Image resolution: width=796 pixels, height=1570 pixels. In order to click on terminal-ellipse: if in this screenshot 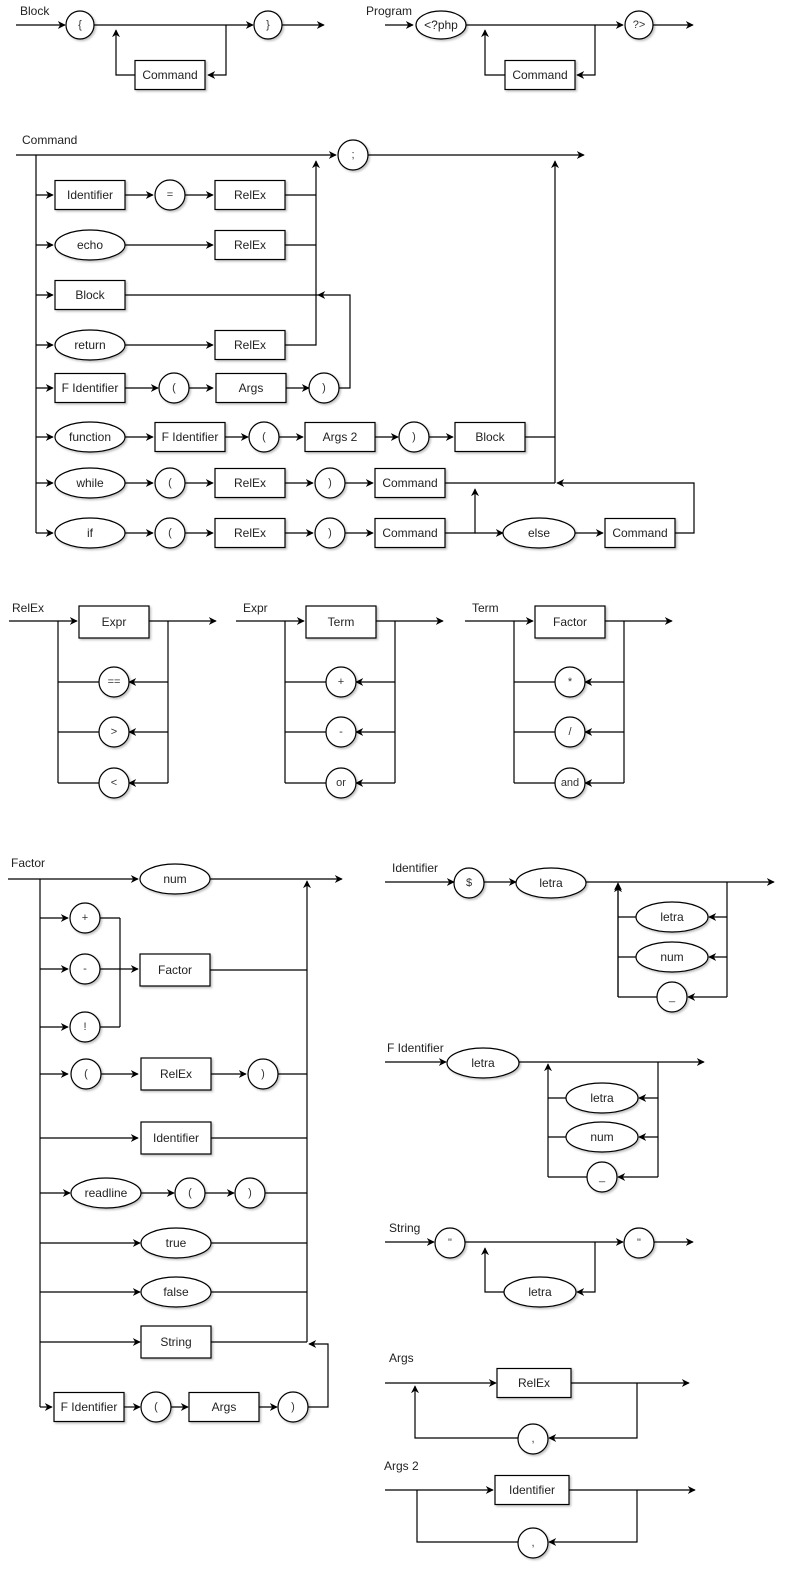, I will do `click(90, 533)`.